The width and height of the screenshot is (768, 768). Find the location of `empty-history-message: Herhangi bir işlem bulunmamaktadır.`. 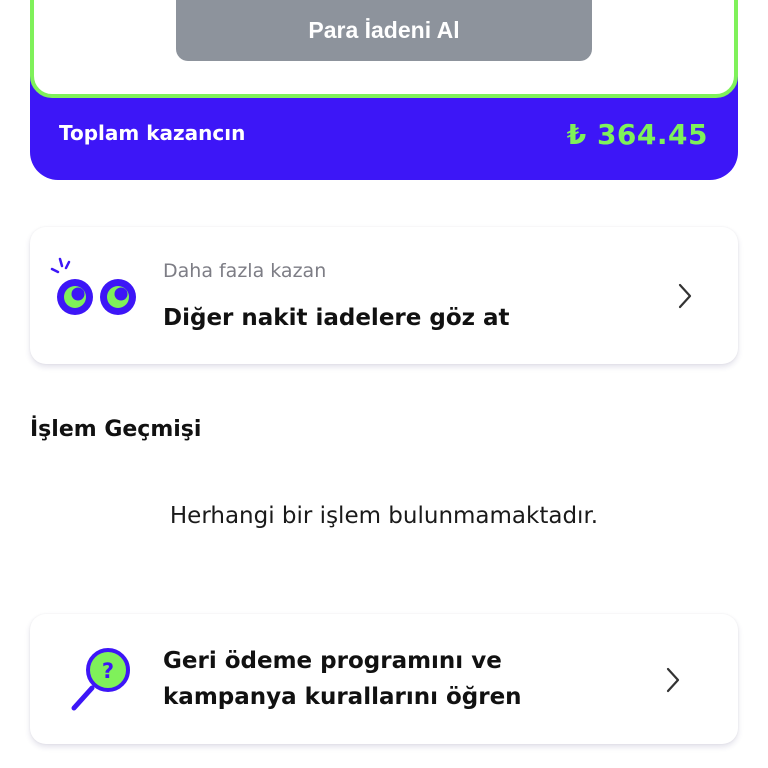

empty-history-message: Herhangi bir işlem bulunmamaktadır. is located at coordinates (384, 516).